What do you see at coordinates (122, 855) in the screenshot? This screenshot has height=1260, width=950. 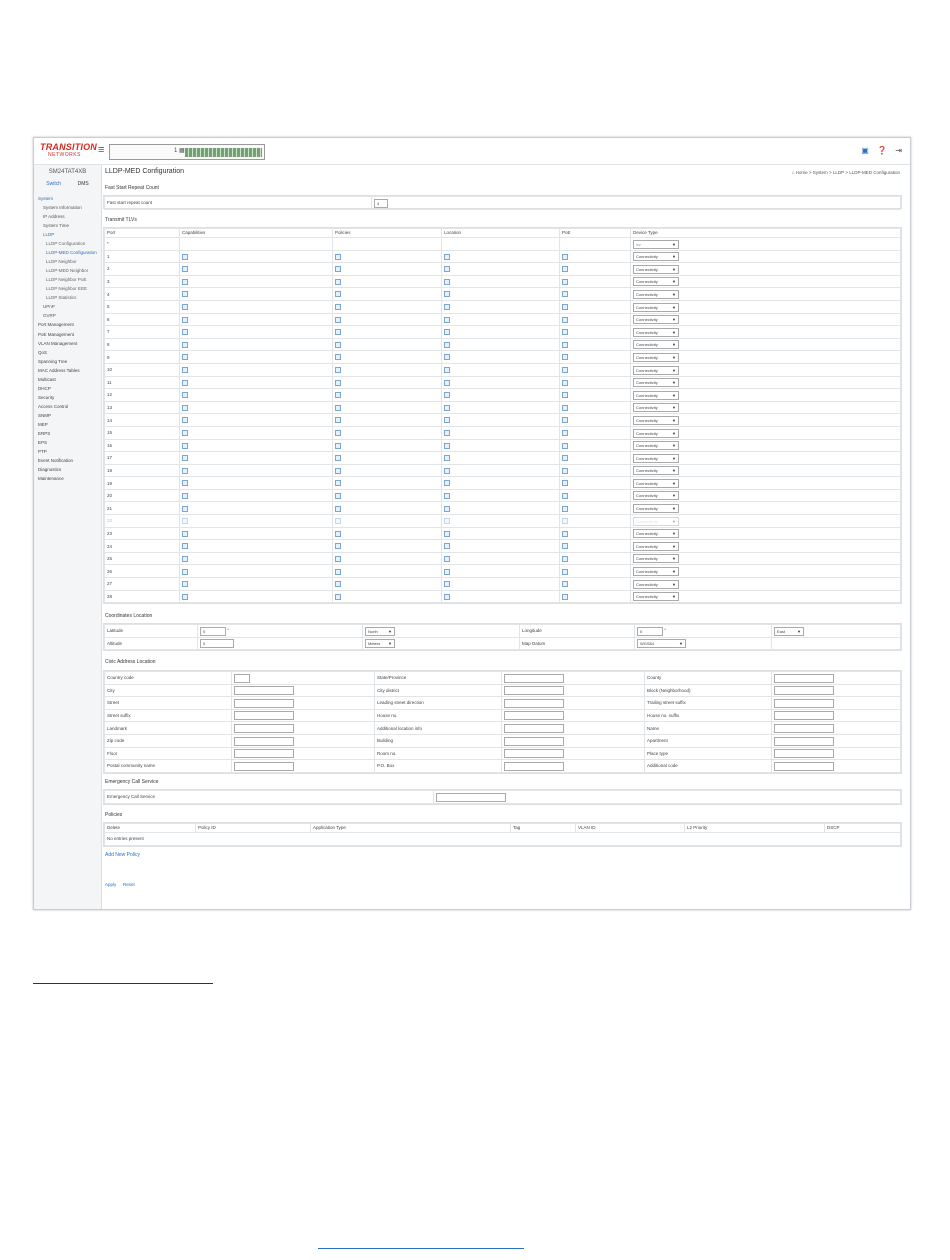 I see `add-new-policy-button: Add New Policy` at bounding box center [122, 855].